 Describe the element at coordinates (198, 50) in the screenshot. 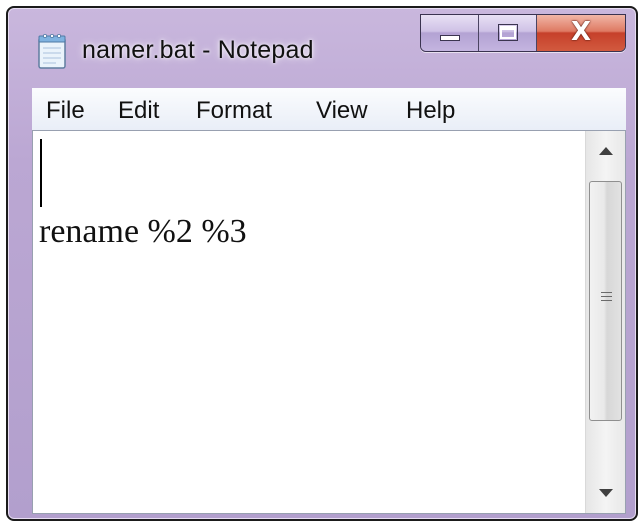

I see `window-title: namer.bat - Notepad` at that location.